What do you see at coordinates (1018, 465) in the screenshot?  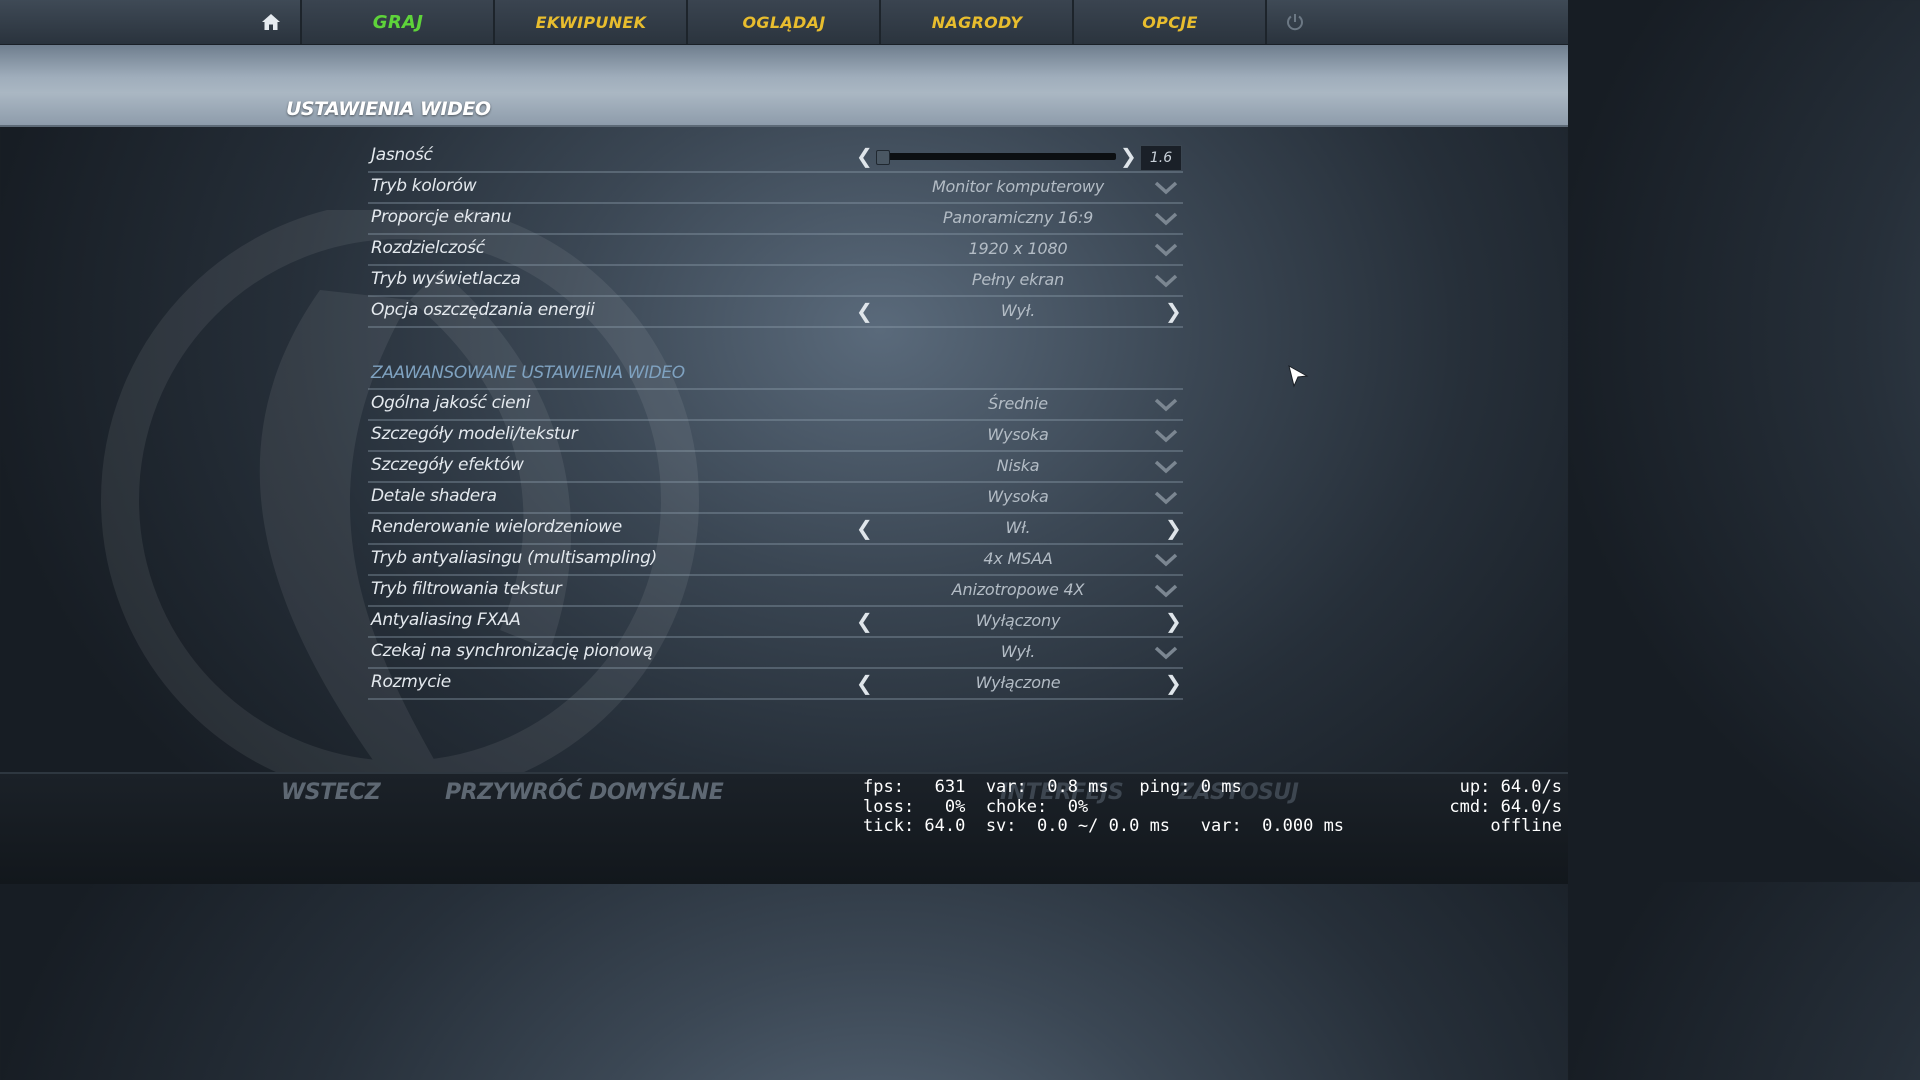 I see `setting-value: Niska` at bounding box center [1018, 465].